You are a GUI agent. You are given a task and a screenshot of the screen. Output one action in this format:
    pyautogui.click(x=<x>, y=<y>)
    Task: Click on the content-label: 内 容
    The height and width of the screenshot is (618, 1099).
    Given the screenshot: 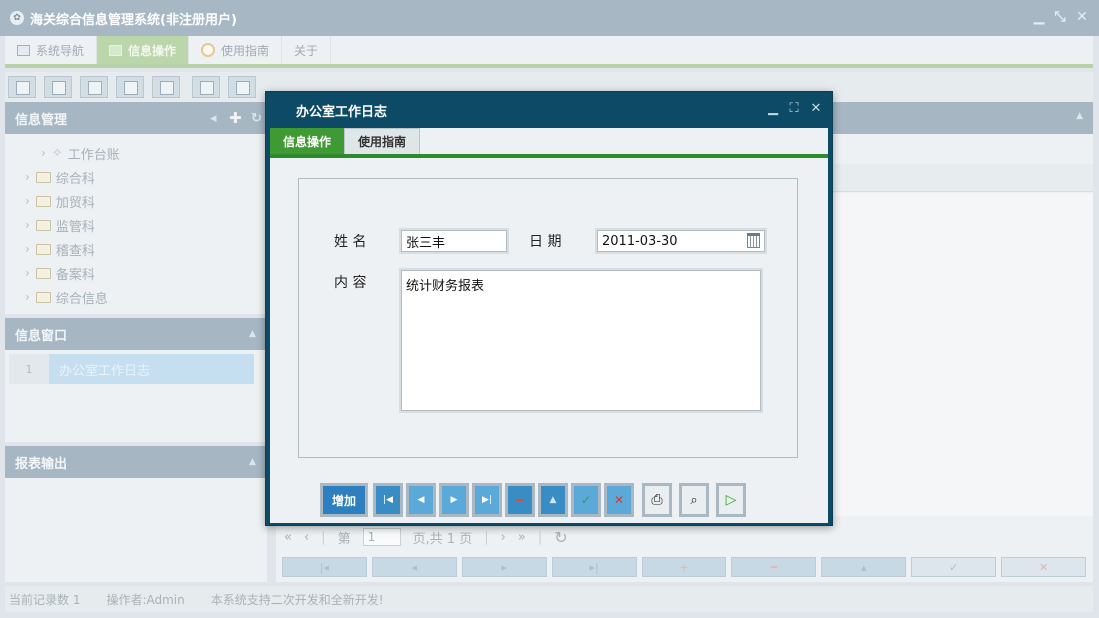 What is the action you would take?
    pyautogui.click(x=350, y=283)
    